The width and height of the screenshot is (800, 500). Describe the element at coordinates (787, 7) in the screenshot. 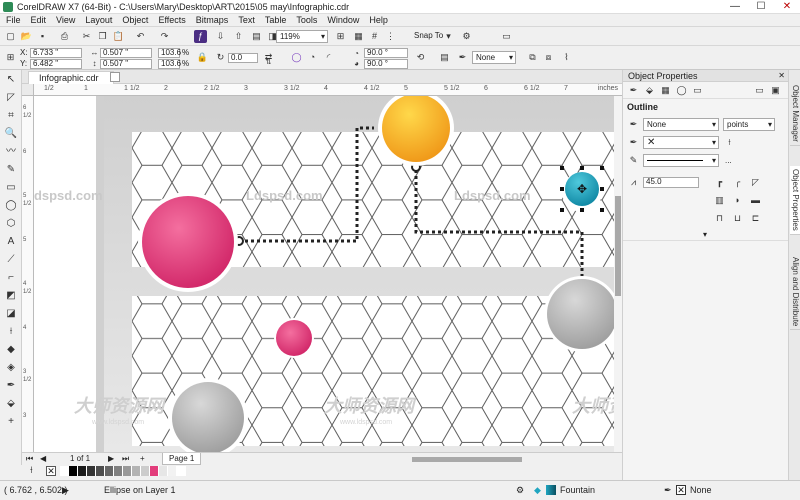

I see `close-button: ✕` at that location.